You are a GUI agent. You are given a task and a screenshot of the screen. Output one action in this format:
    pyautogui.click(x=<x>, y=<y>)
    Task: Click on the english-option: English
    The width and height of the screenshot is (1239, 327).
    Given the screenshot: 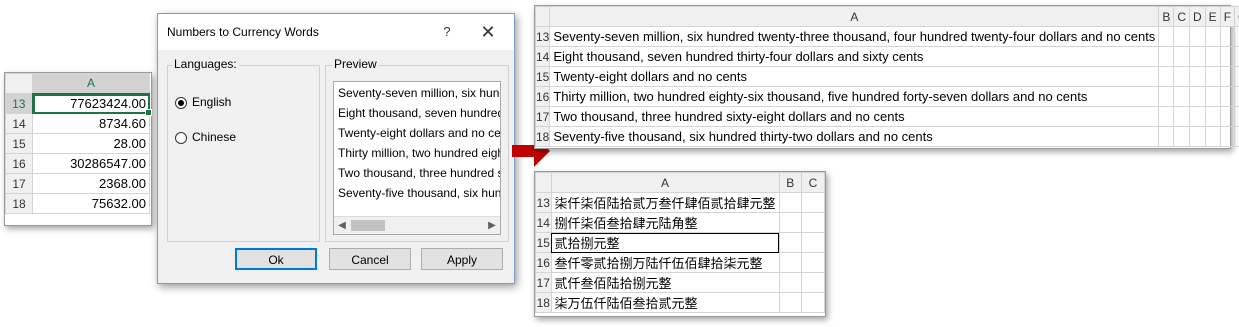 What is the action you would take?
    pyautogui.click(x=203, y=102)
    